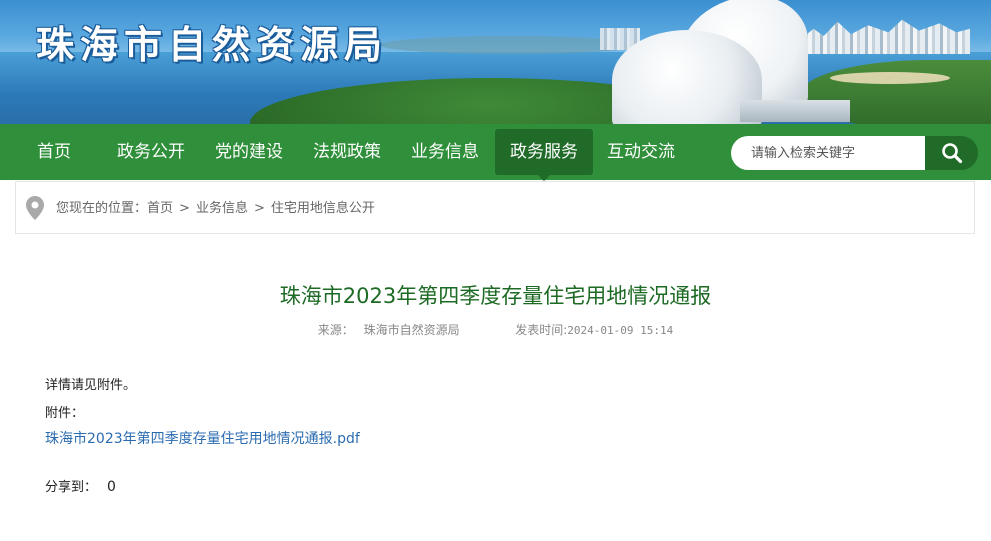  I want to click on breadcrumb-trail: 您现在的位置：首页 > 业务信息 > 住宅用地信息公开, so click(215, 208).